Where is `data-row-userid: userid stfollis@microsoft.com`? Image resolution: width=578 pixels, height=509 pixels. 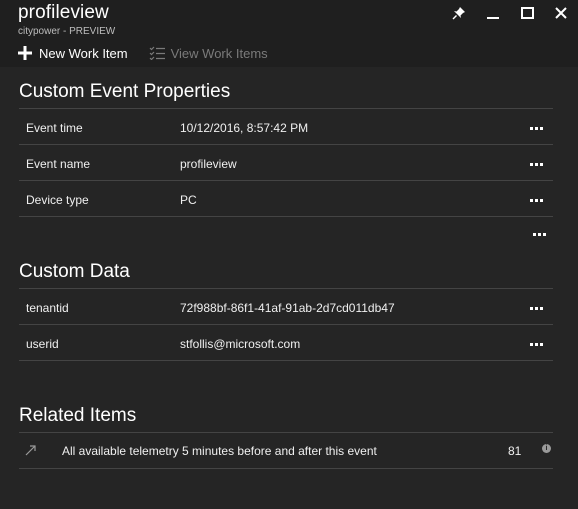
data-row-userid: userid stfollis@microsoft.com is located at coordinates (286, 343).